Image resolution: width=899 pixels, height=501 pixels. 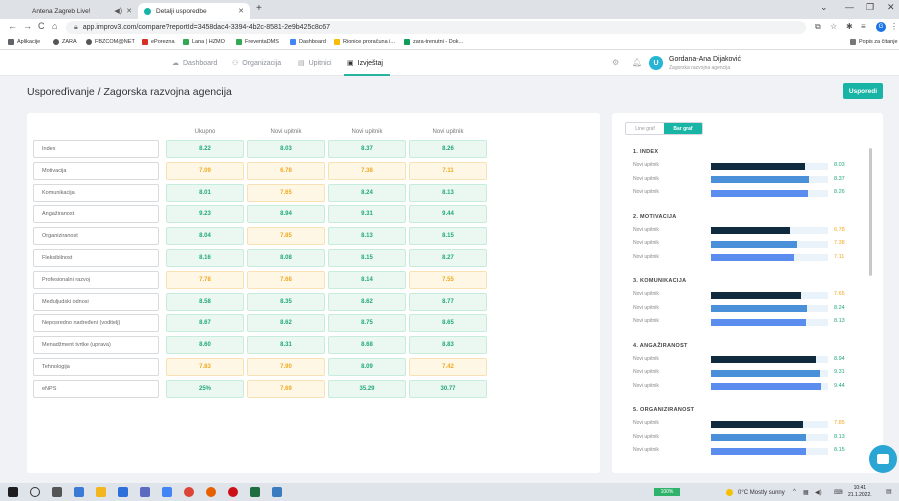 What do you see at coordinates (863, 26) in the screenshot?
I see `reading-list-icon: ≡` at bounding box center [863, 26].